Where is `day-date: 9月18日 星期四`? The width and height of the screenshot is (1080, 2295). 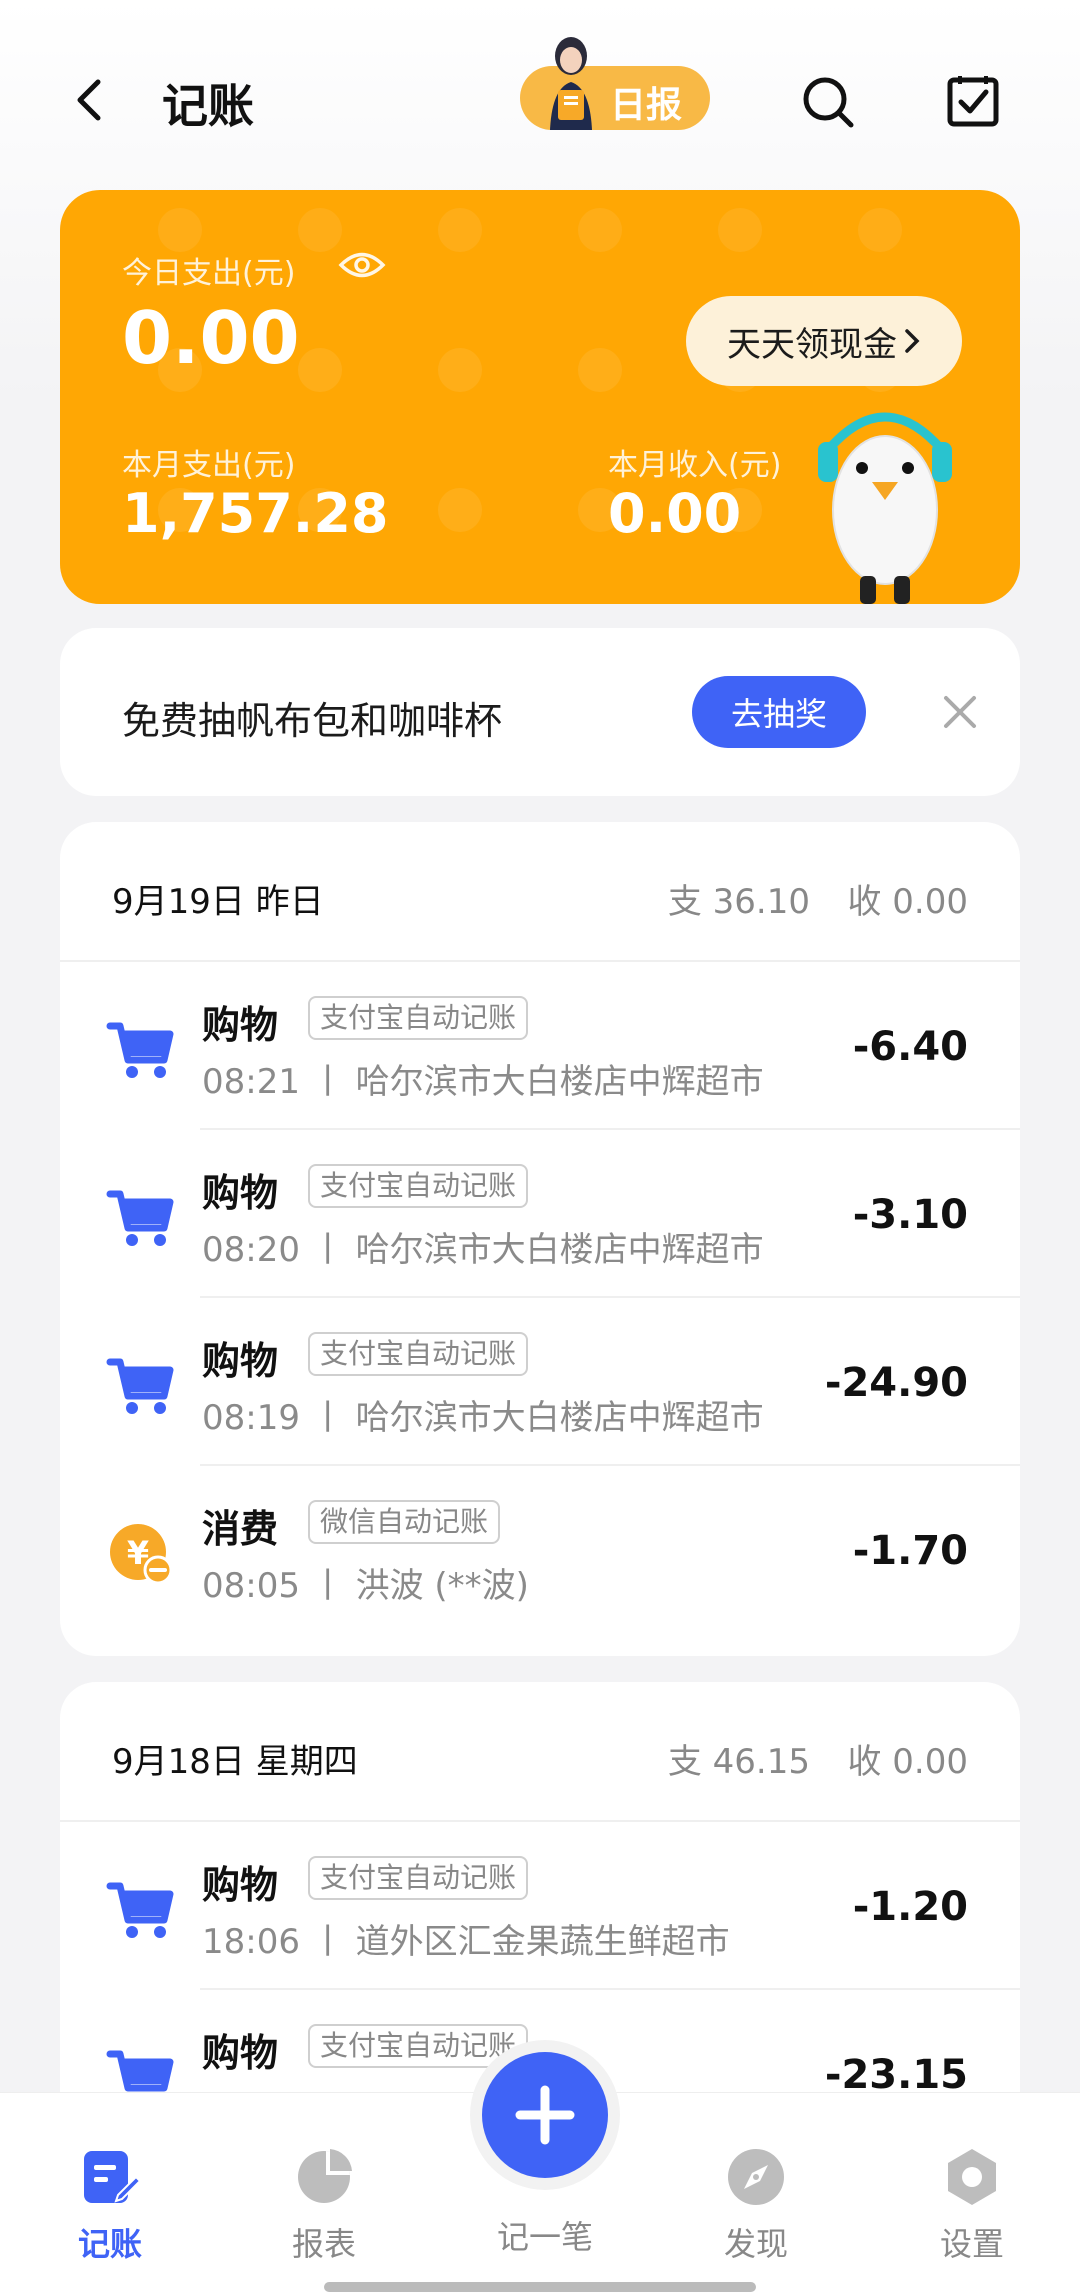 day-date: 9月18日 星期四 is located at coordinates (235, 1762).